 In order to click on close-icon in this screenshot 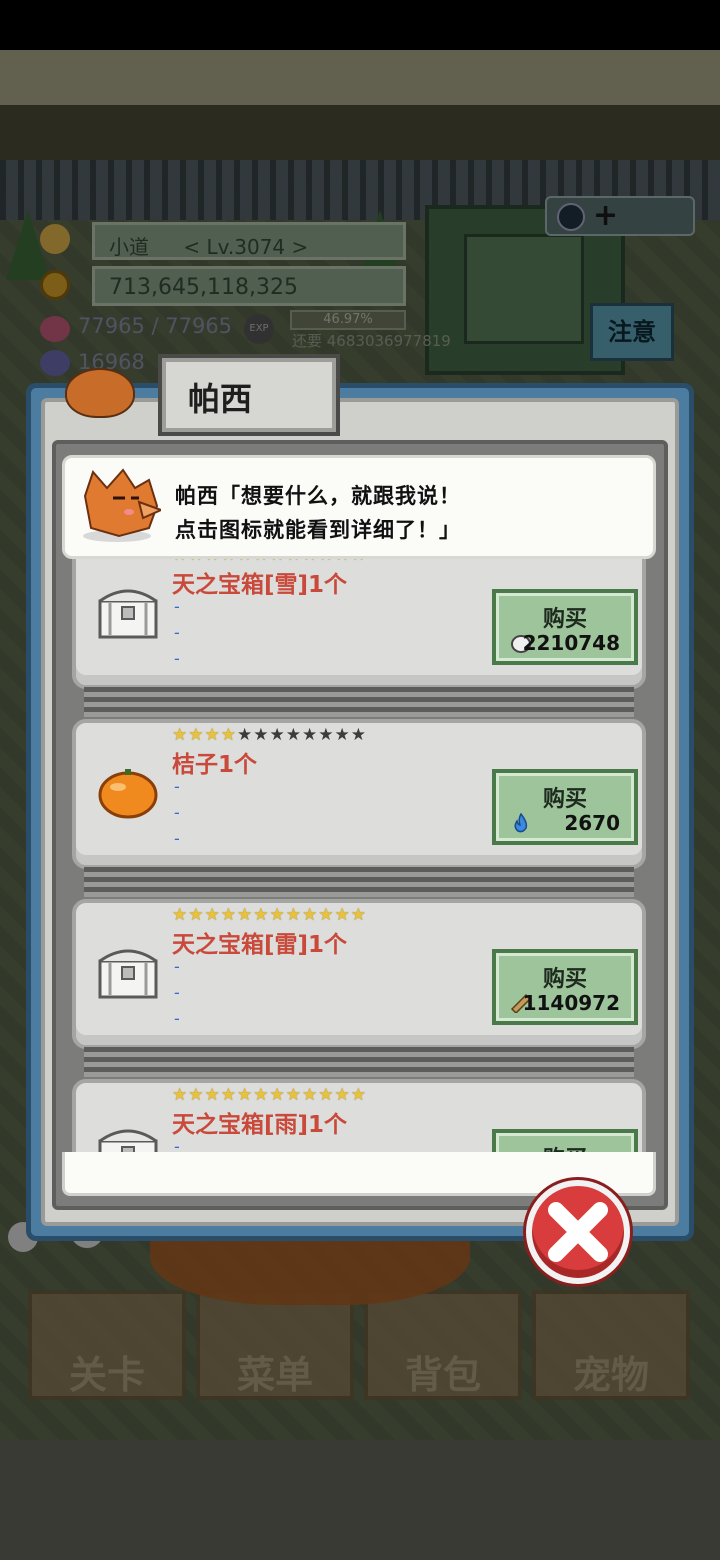, I will do `click(578, 1232)`.